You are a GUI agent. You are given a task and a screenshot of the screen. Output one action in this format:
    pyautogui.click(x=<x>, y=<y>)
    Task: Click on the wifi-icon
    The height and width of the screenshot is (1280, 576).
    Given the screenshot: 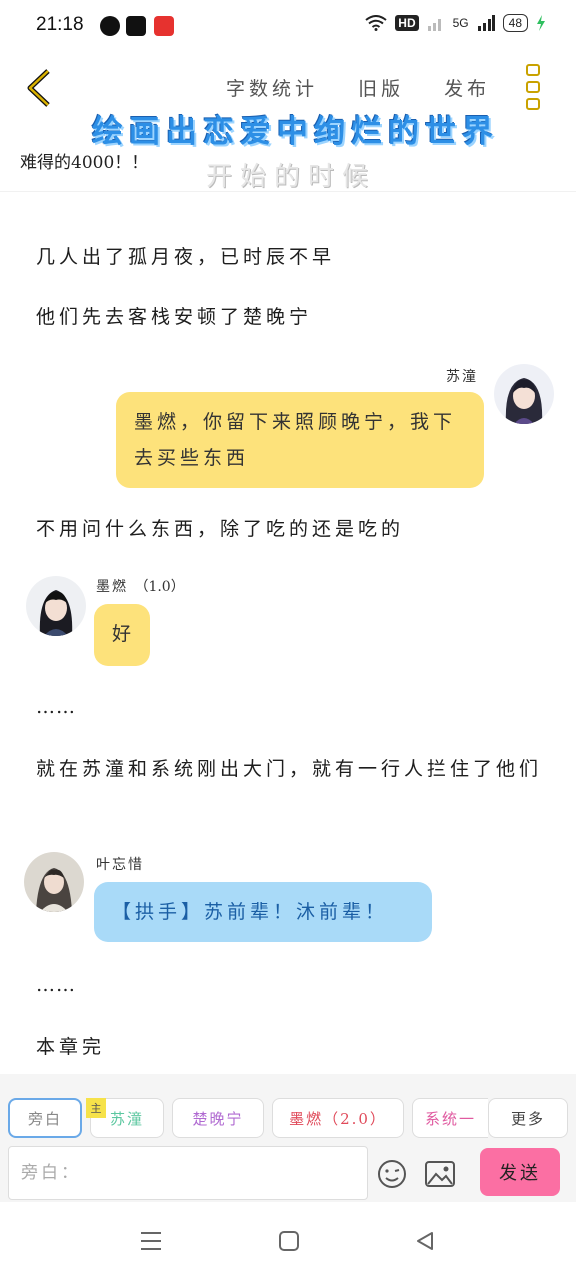 What is the action you would take?
    pyautogui.click(x=376, y=23)
    